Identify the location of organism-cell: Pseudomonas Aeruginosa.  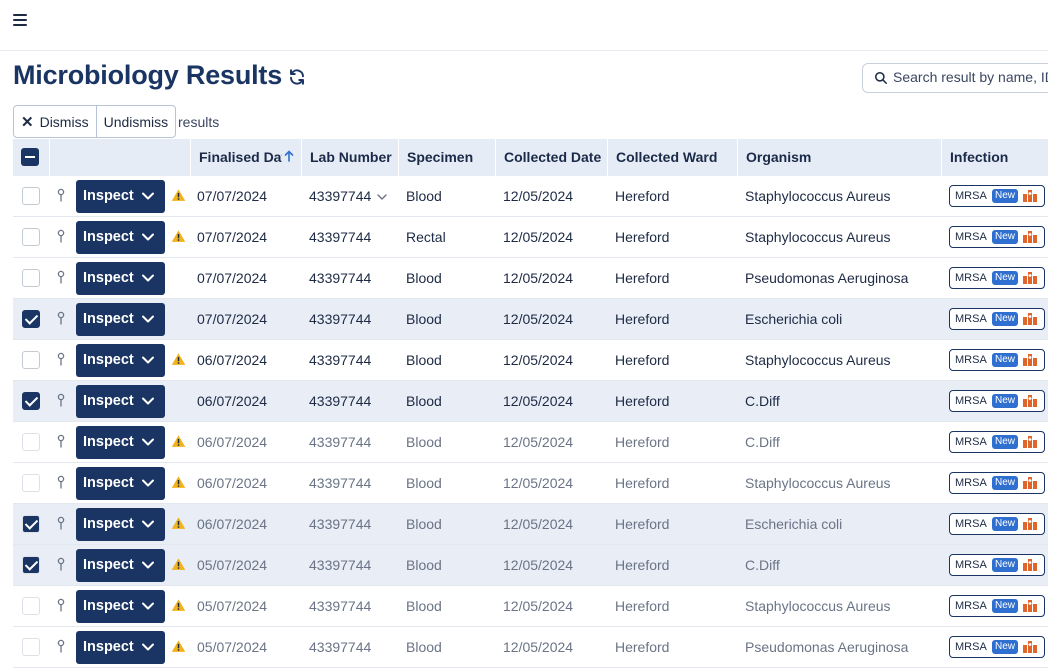
(827, 278).